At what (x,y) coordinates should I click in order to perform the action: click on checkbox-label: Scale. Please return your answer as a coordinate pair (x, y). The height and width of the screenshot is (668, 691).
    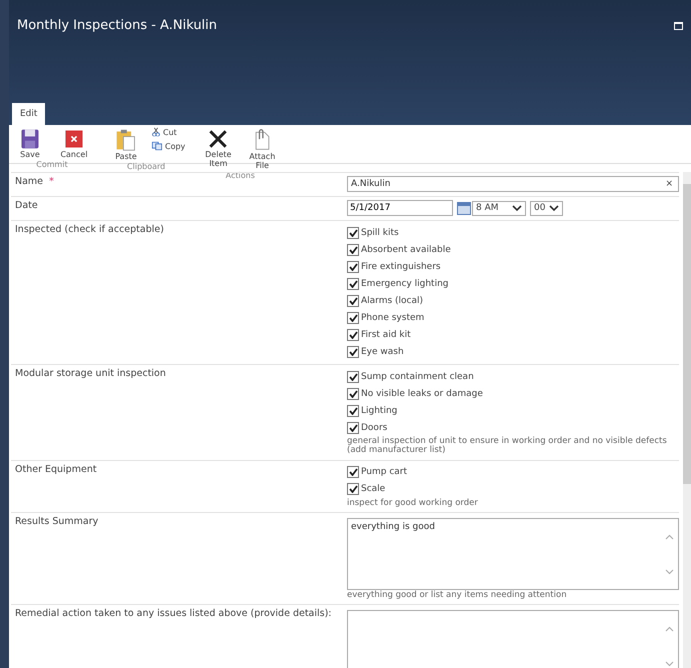
    Looking at the image, I should click on (373, 489).